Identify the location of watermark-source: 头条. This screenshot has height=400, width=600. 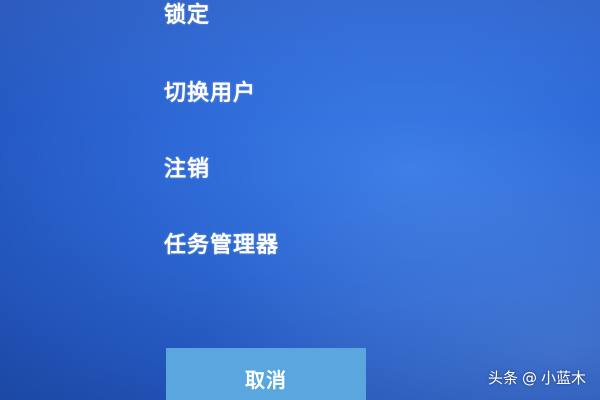
(502, 378).